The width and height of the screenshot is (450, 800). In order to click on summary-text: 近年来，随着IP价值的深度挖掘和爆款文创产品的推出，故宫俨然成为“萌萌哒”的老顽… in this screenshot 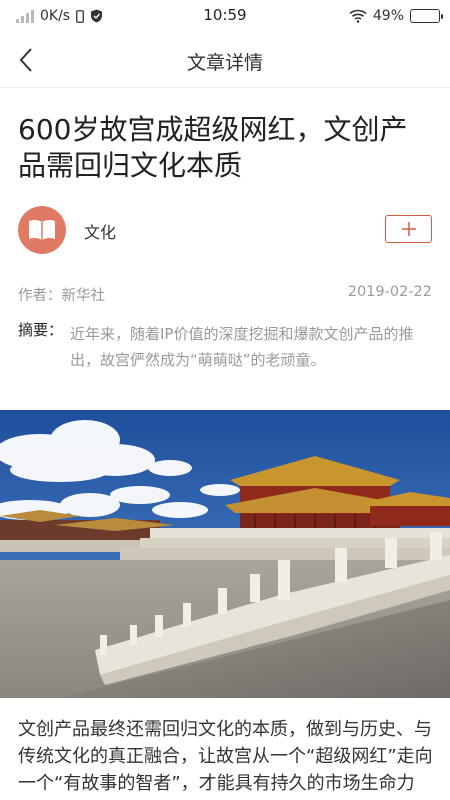, I will do `click(242, 347)`.